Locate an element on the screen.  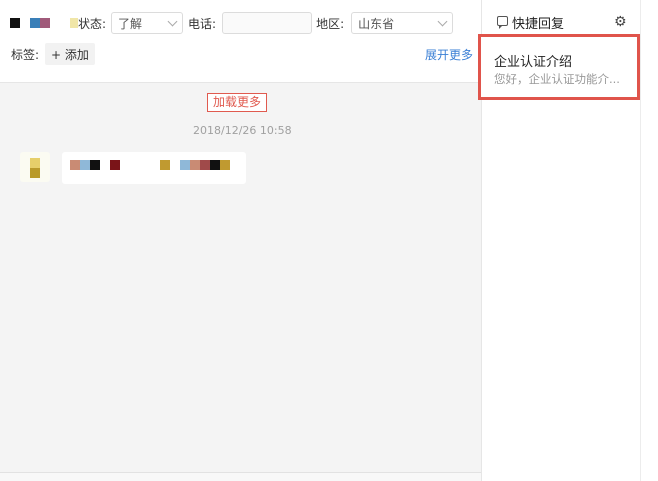
status-select: 了解 is located at coordinates (147, 23).